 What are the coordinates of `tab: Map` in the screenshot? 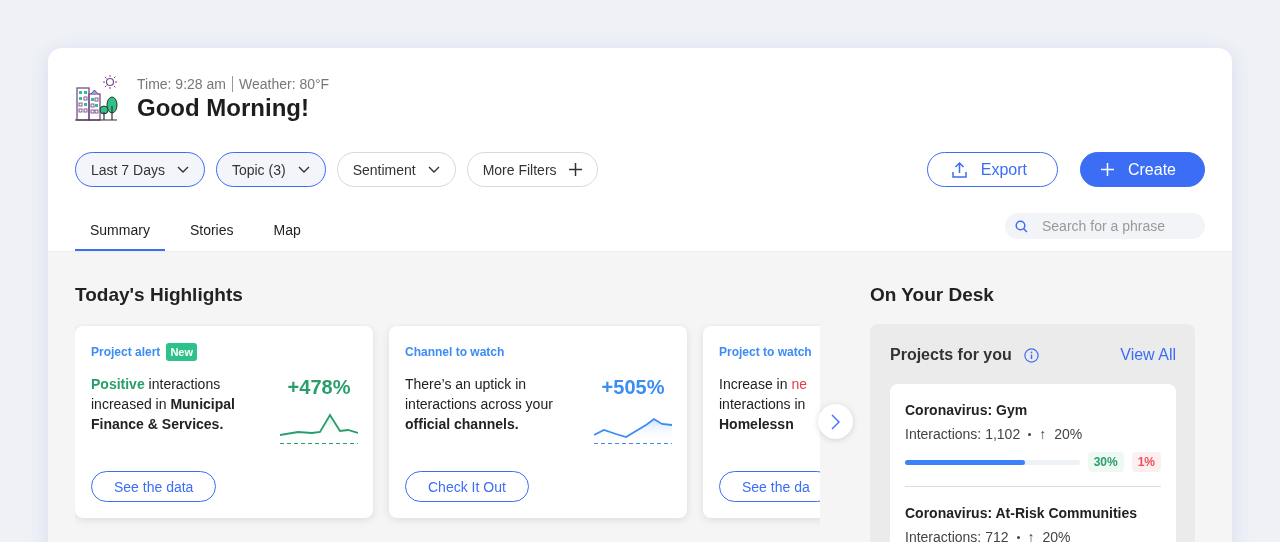 It's located at (287, 231).